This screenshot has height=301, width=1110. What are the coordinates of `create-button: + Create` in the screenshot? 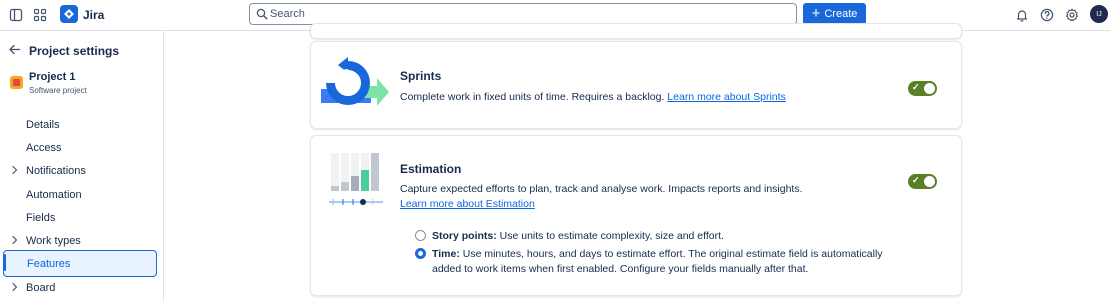 It's located at (834, 14).